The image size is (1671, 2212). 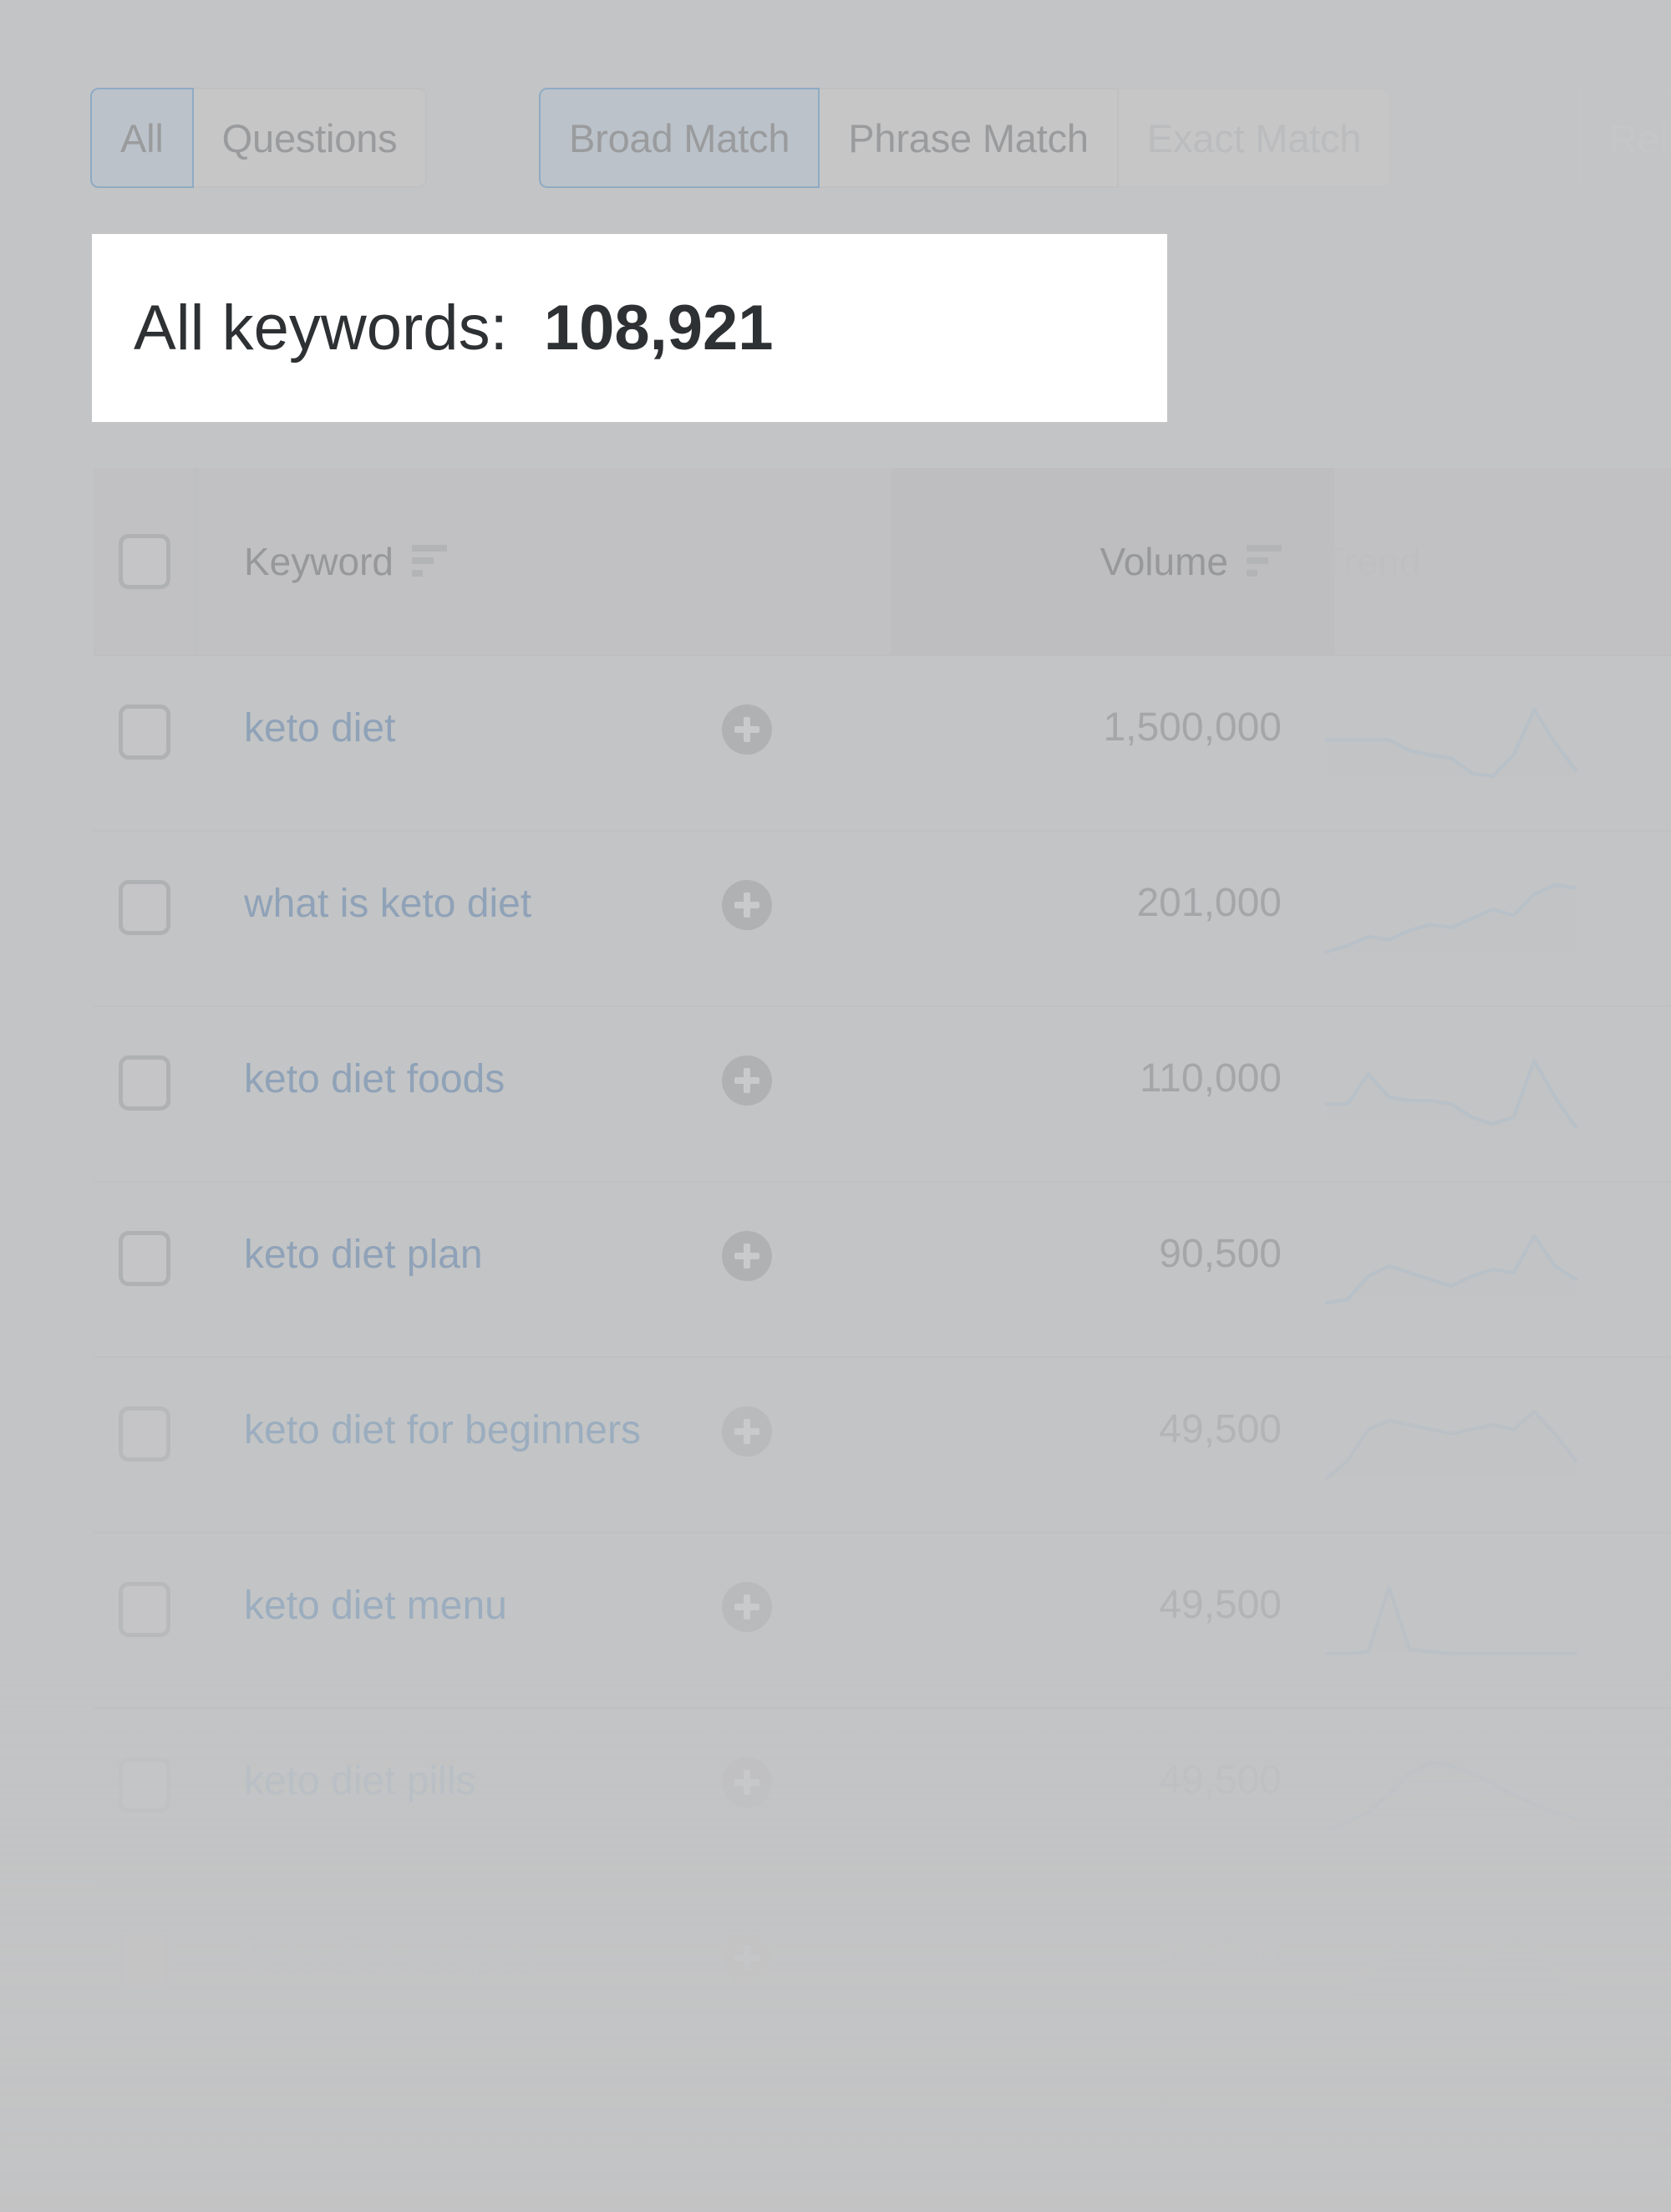 I want to click on highlight-text: All keywords: 108,921, so click(x=454, y=328).